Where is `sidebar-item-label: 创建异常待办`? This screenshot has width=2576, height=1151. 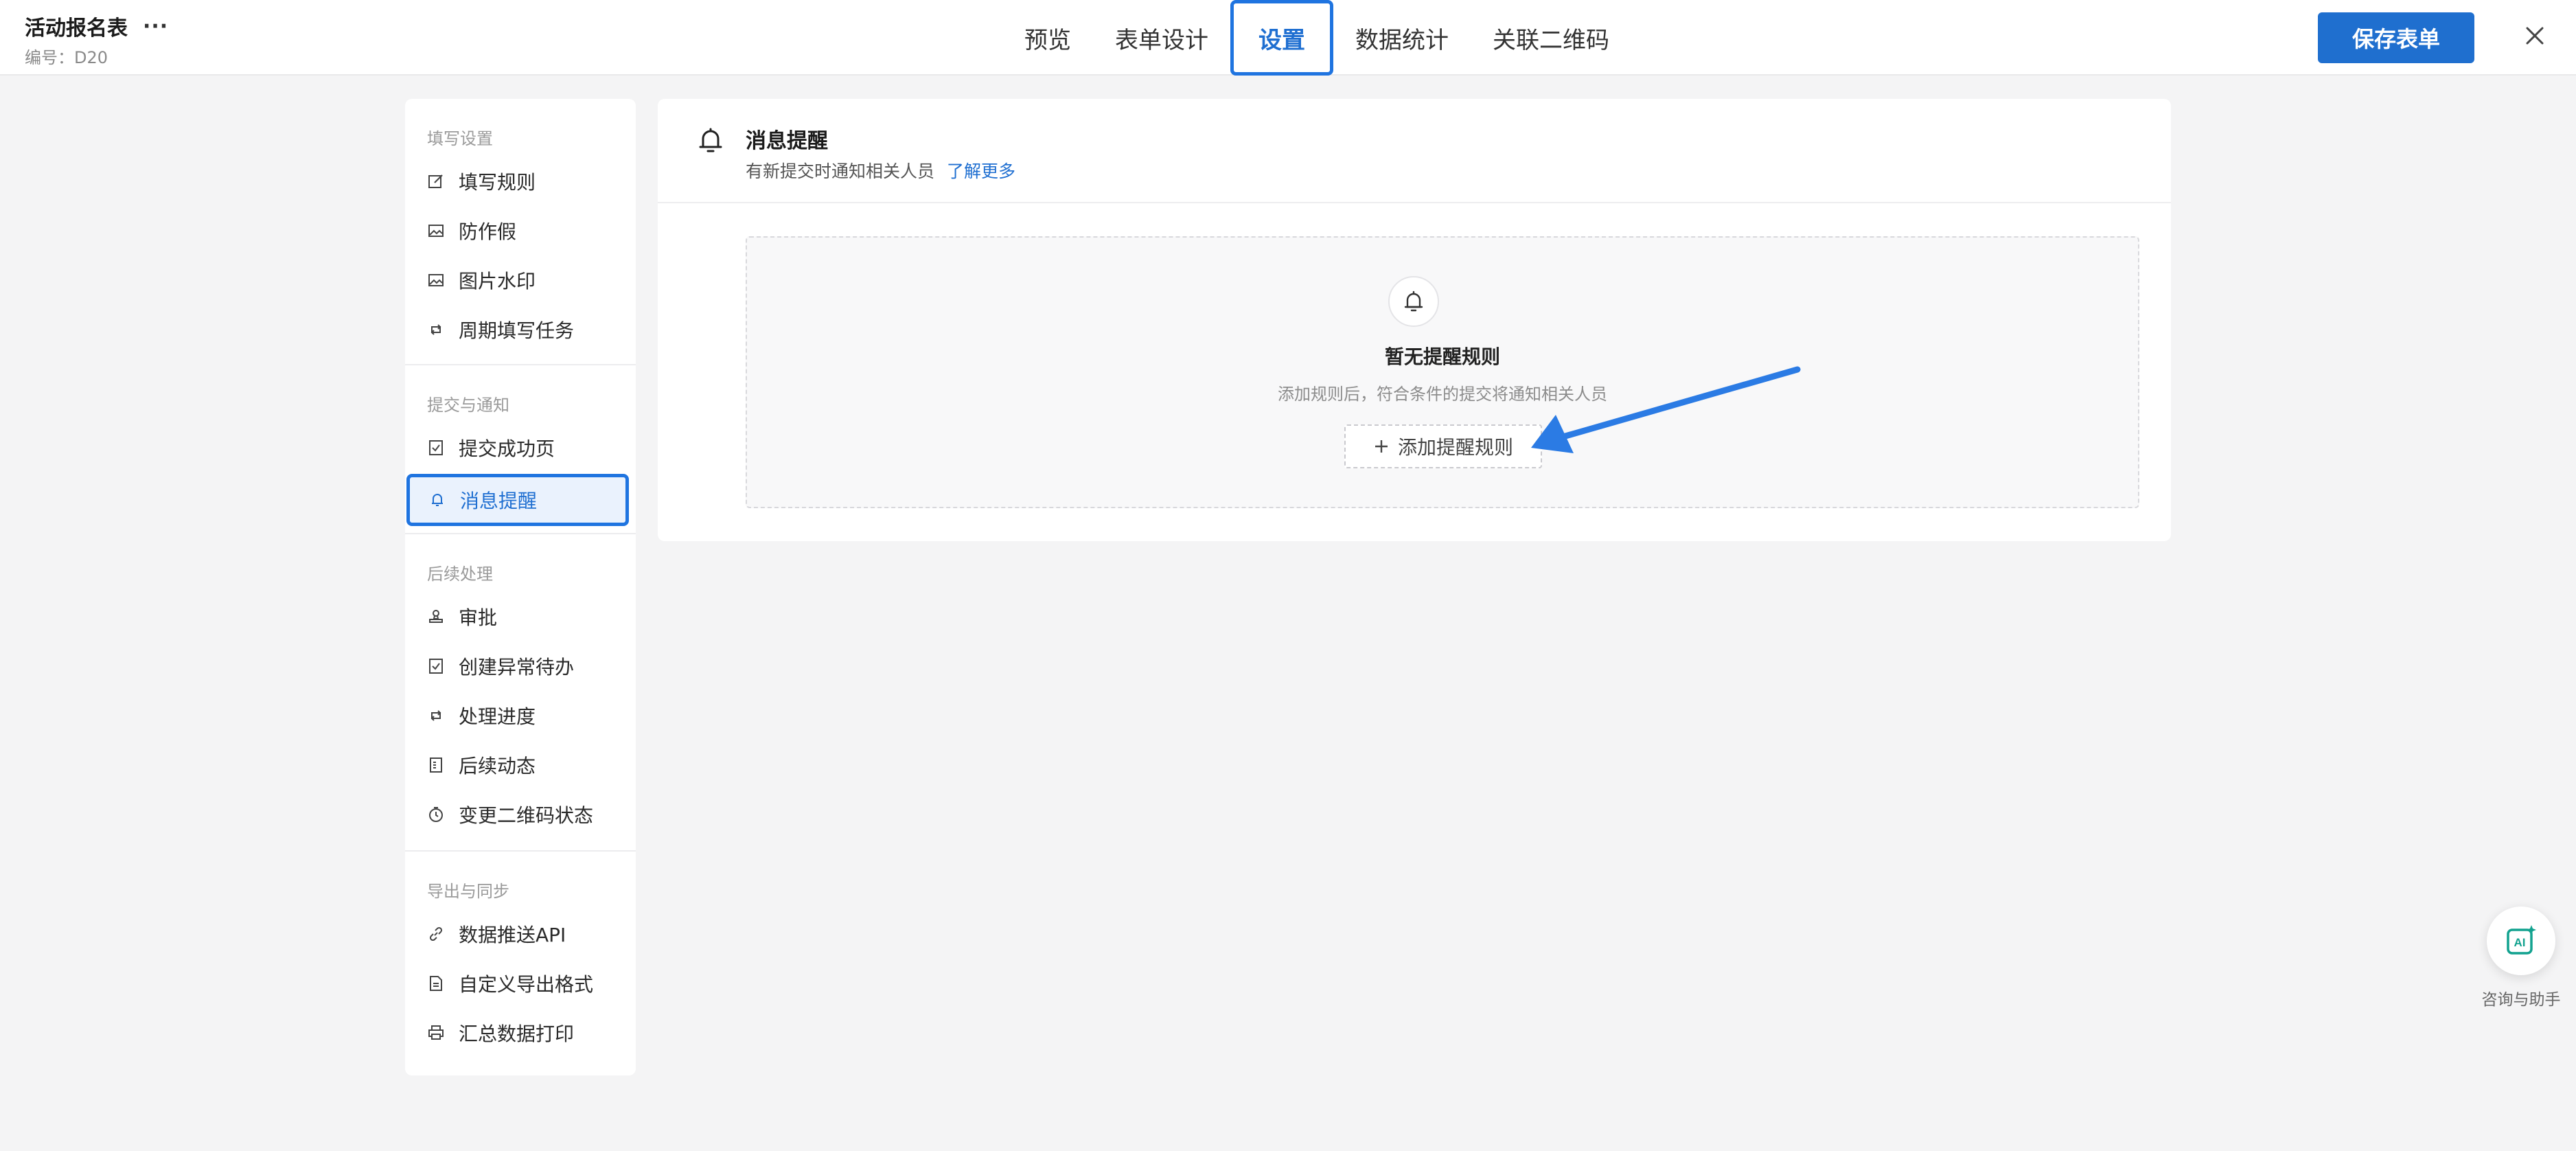 sidebar-item-label: 创建异常待办 is located at coordinates (517, 667).